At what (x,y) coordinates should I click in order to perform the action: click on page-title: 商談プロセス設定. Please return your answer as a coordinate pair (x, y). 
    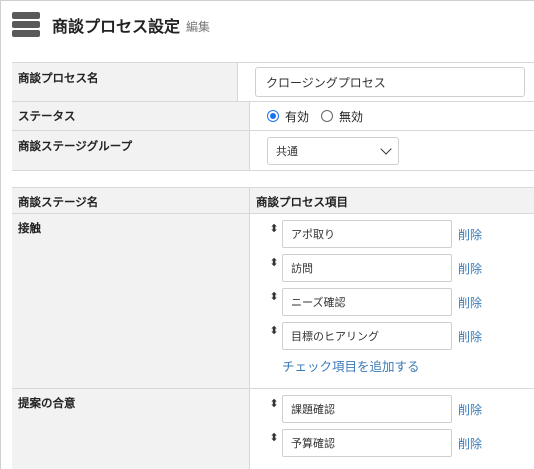
    Looking at the image, I should click on (116, 26).